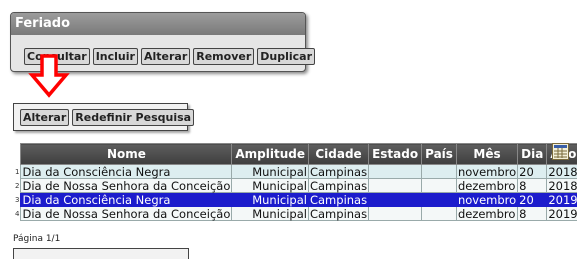 Image resolution: width=577 pixels, height=259 pixels. What do you see at coordinates (49, 76) in the screenshot?
I see `arrow-down-icon` at bounding box center [49, 76].